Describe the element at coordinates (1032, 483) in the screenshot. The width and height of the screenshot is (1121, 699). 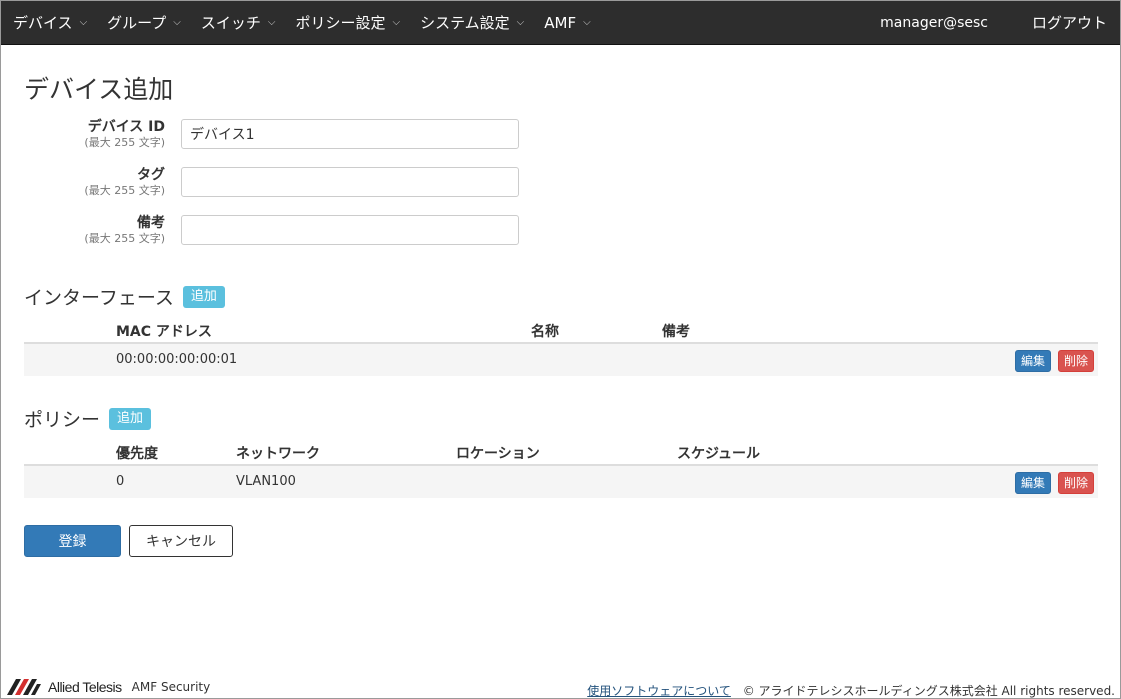
I see `edit-policy-button: 編集` at that location.